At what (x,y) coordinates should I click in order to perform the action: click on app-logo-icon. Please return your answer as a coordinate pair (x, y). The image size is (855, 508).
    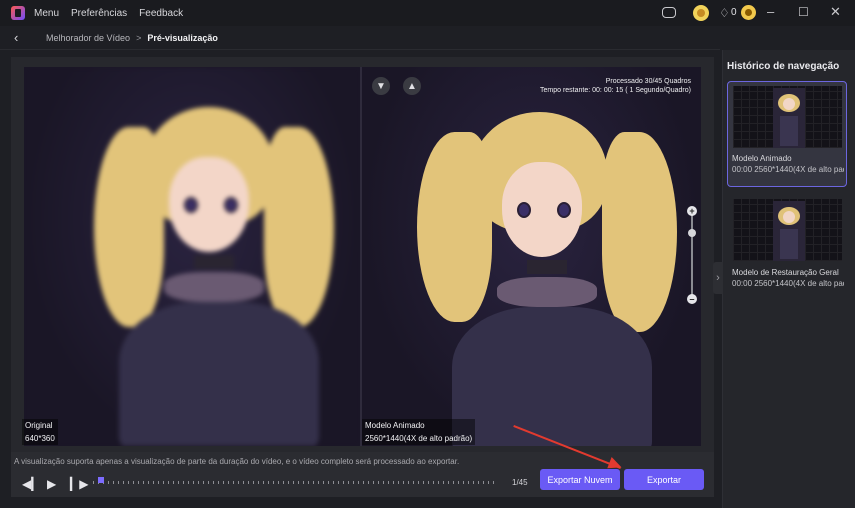
    Looking at the image, I should click on (18, 13).